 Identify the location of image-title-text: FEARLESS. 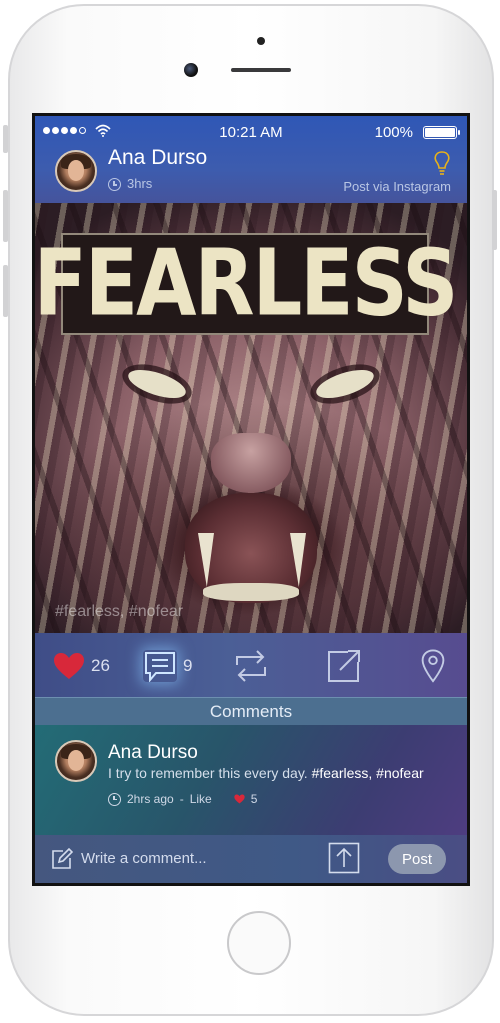
(246, 284).